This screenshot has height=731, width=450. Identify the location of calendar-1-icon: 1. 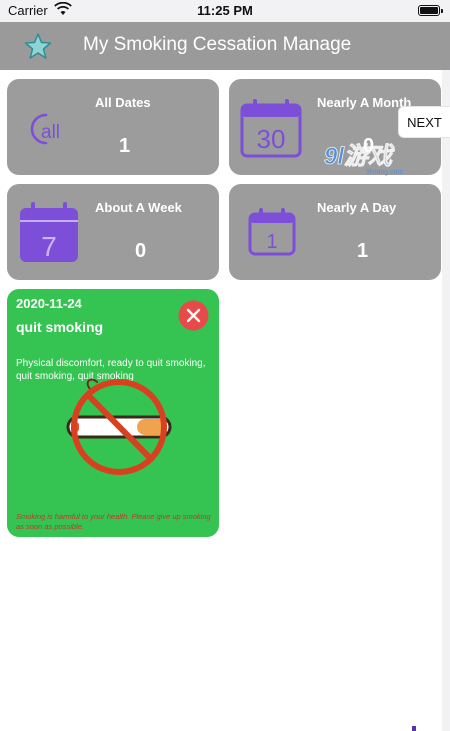
(272, 232).